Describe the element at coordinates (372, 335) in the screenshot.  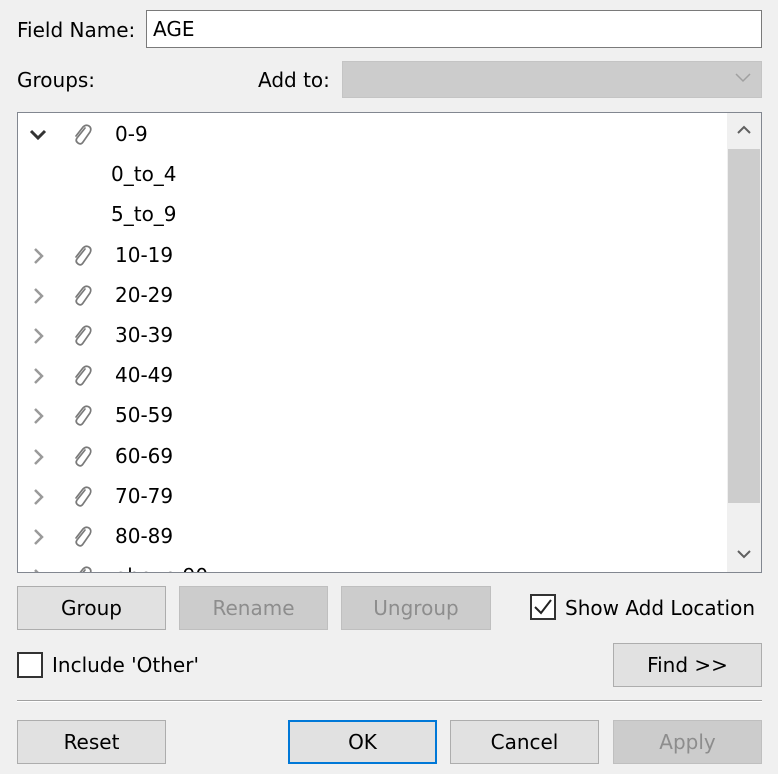
I see `tree-group-item: 30-39` at that location.